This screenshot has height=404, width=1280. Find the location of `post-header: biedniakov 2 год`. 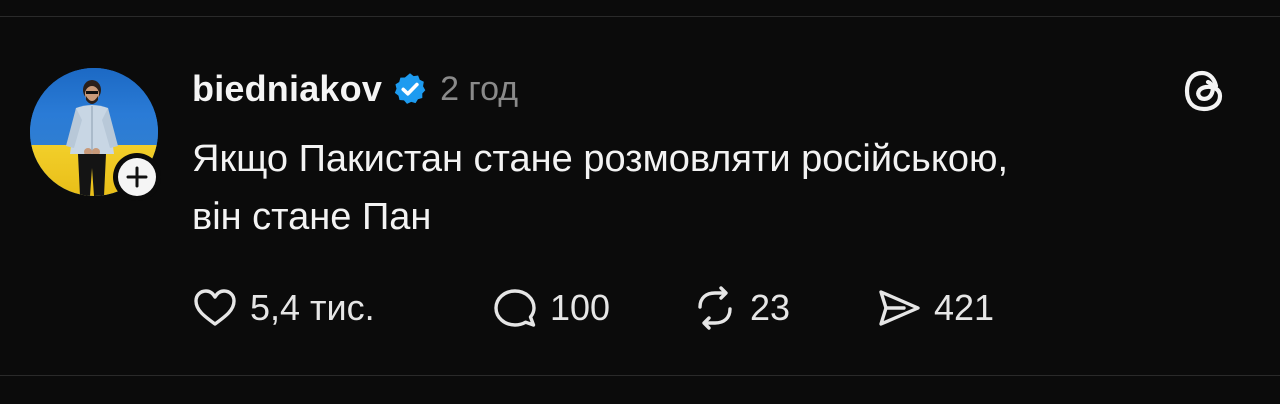

post-header: biedniakov 2 год is located at coordinates (355, 89).